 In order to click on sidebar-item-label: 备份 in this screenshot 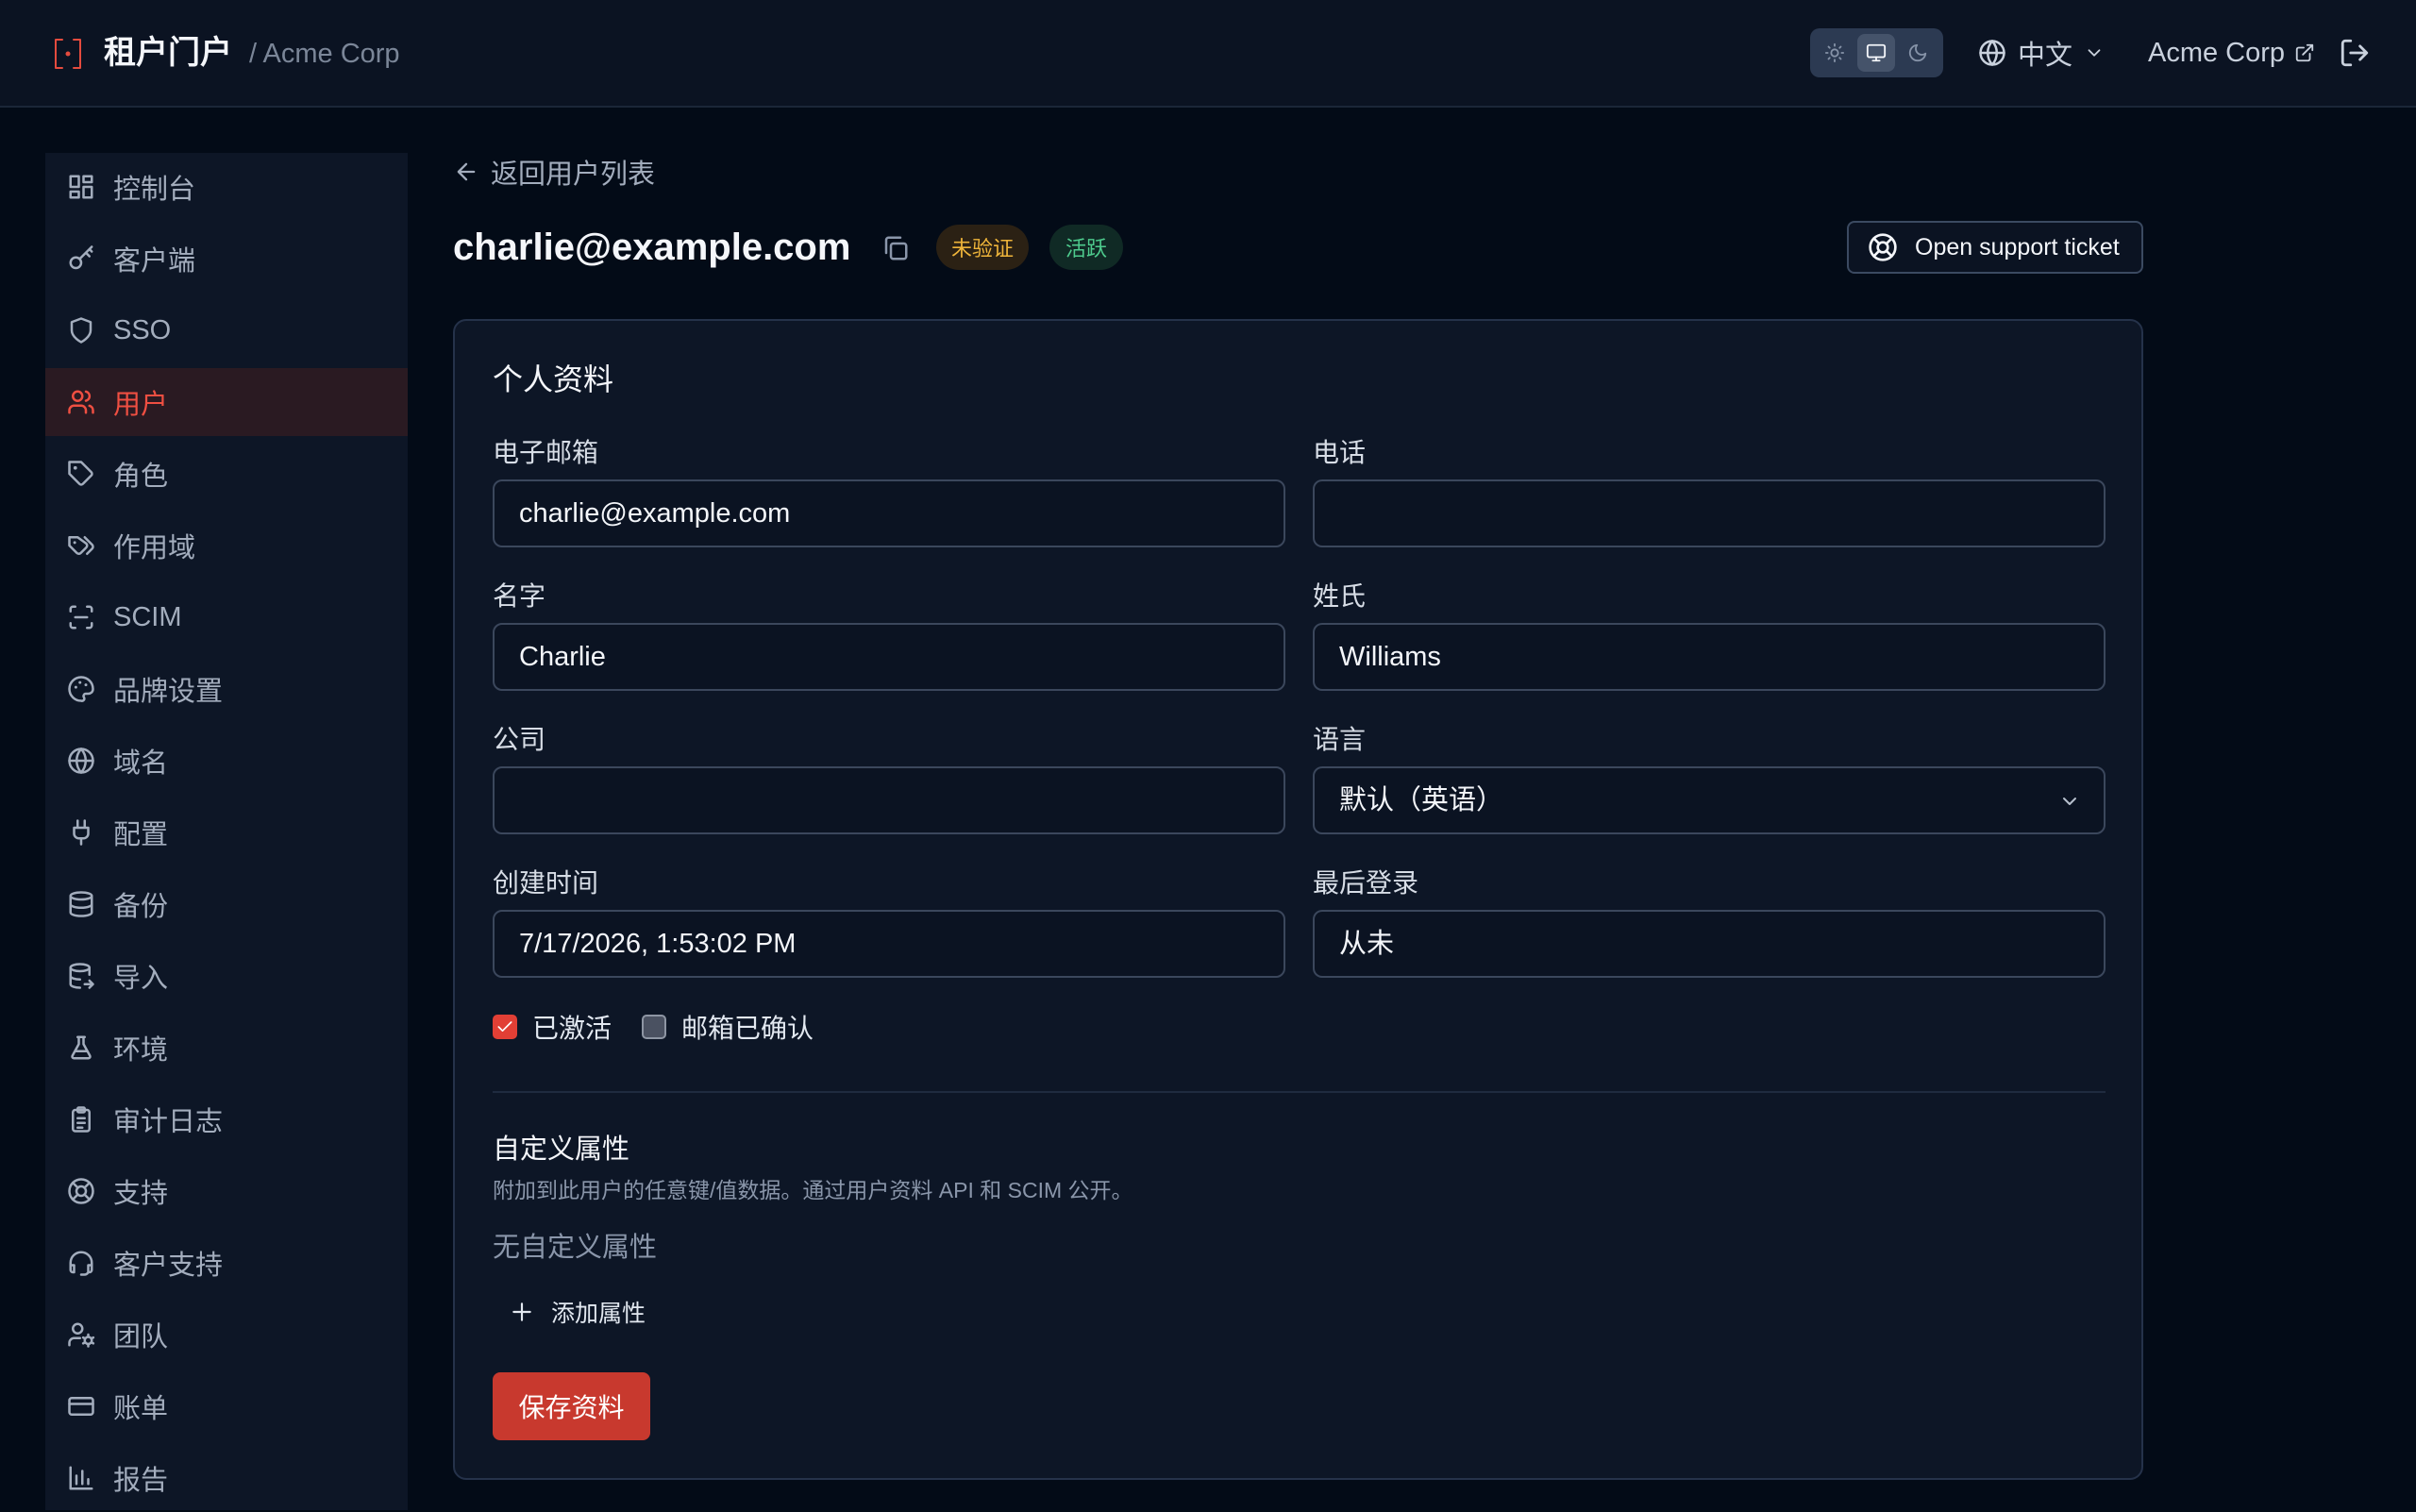, I will do `click(141, 907)`.